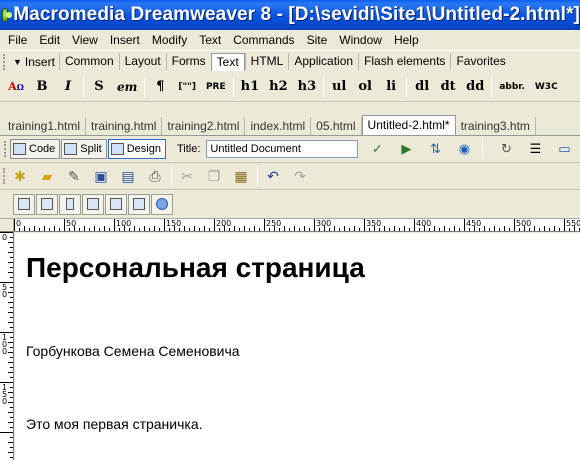  What do you see at coordinates (278, 87) in the screenshot?
I see `heading2-button: h2` at bounding box center [278, 87].